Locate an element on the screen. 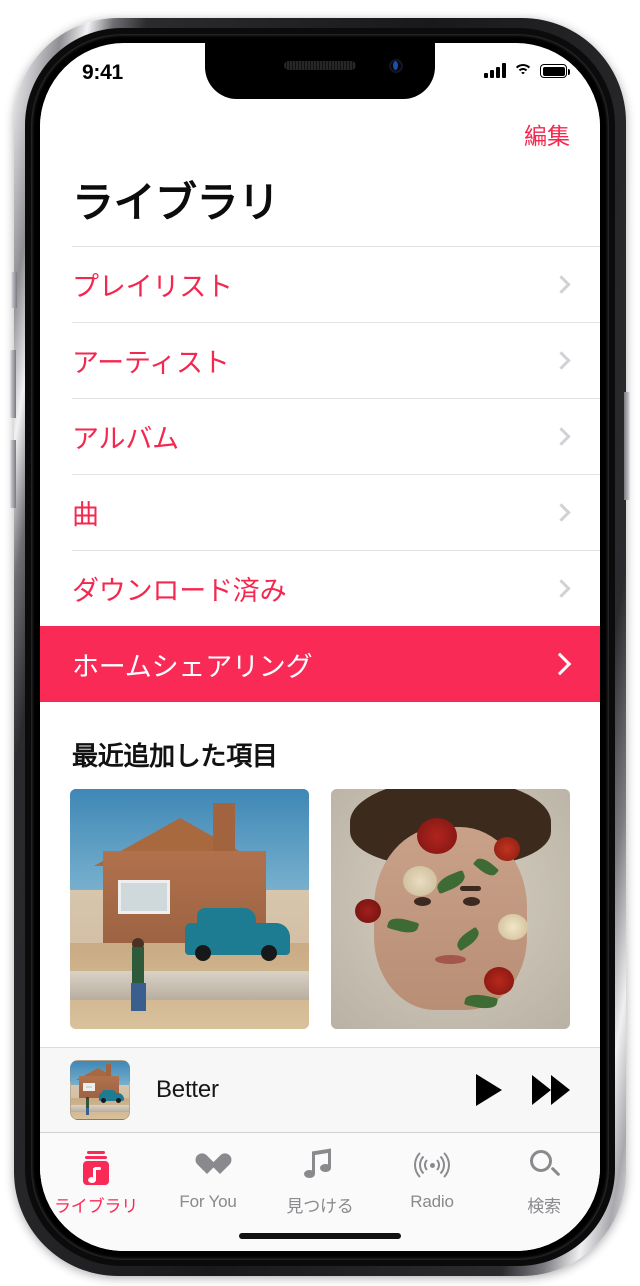 The image size is (640, 1286). tab-label: Radio is located at coordinates (432, 1201).